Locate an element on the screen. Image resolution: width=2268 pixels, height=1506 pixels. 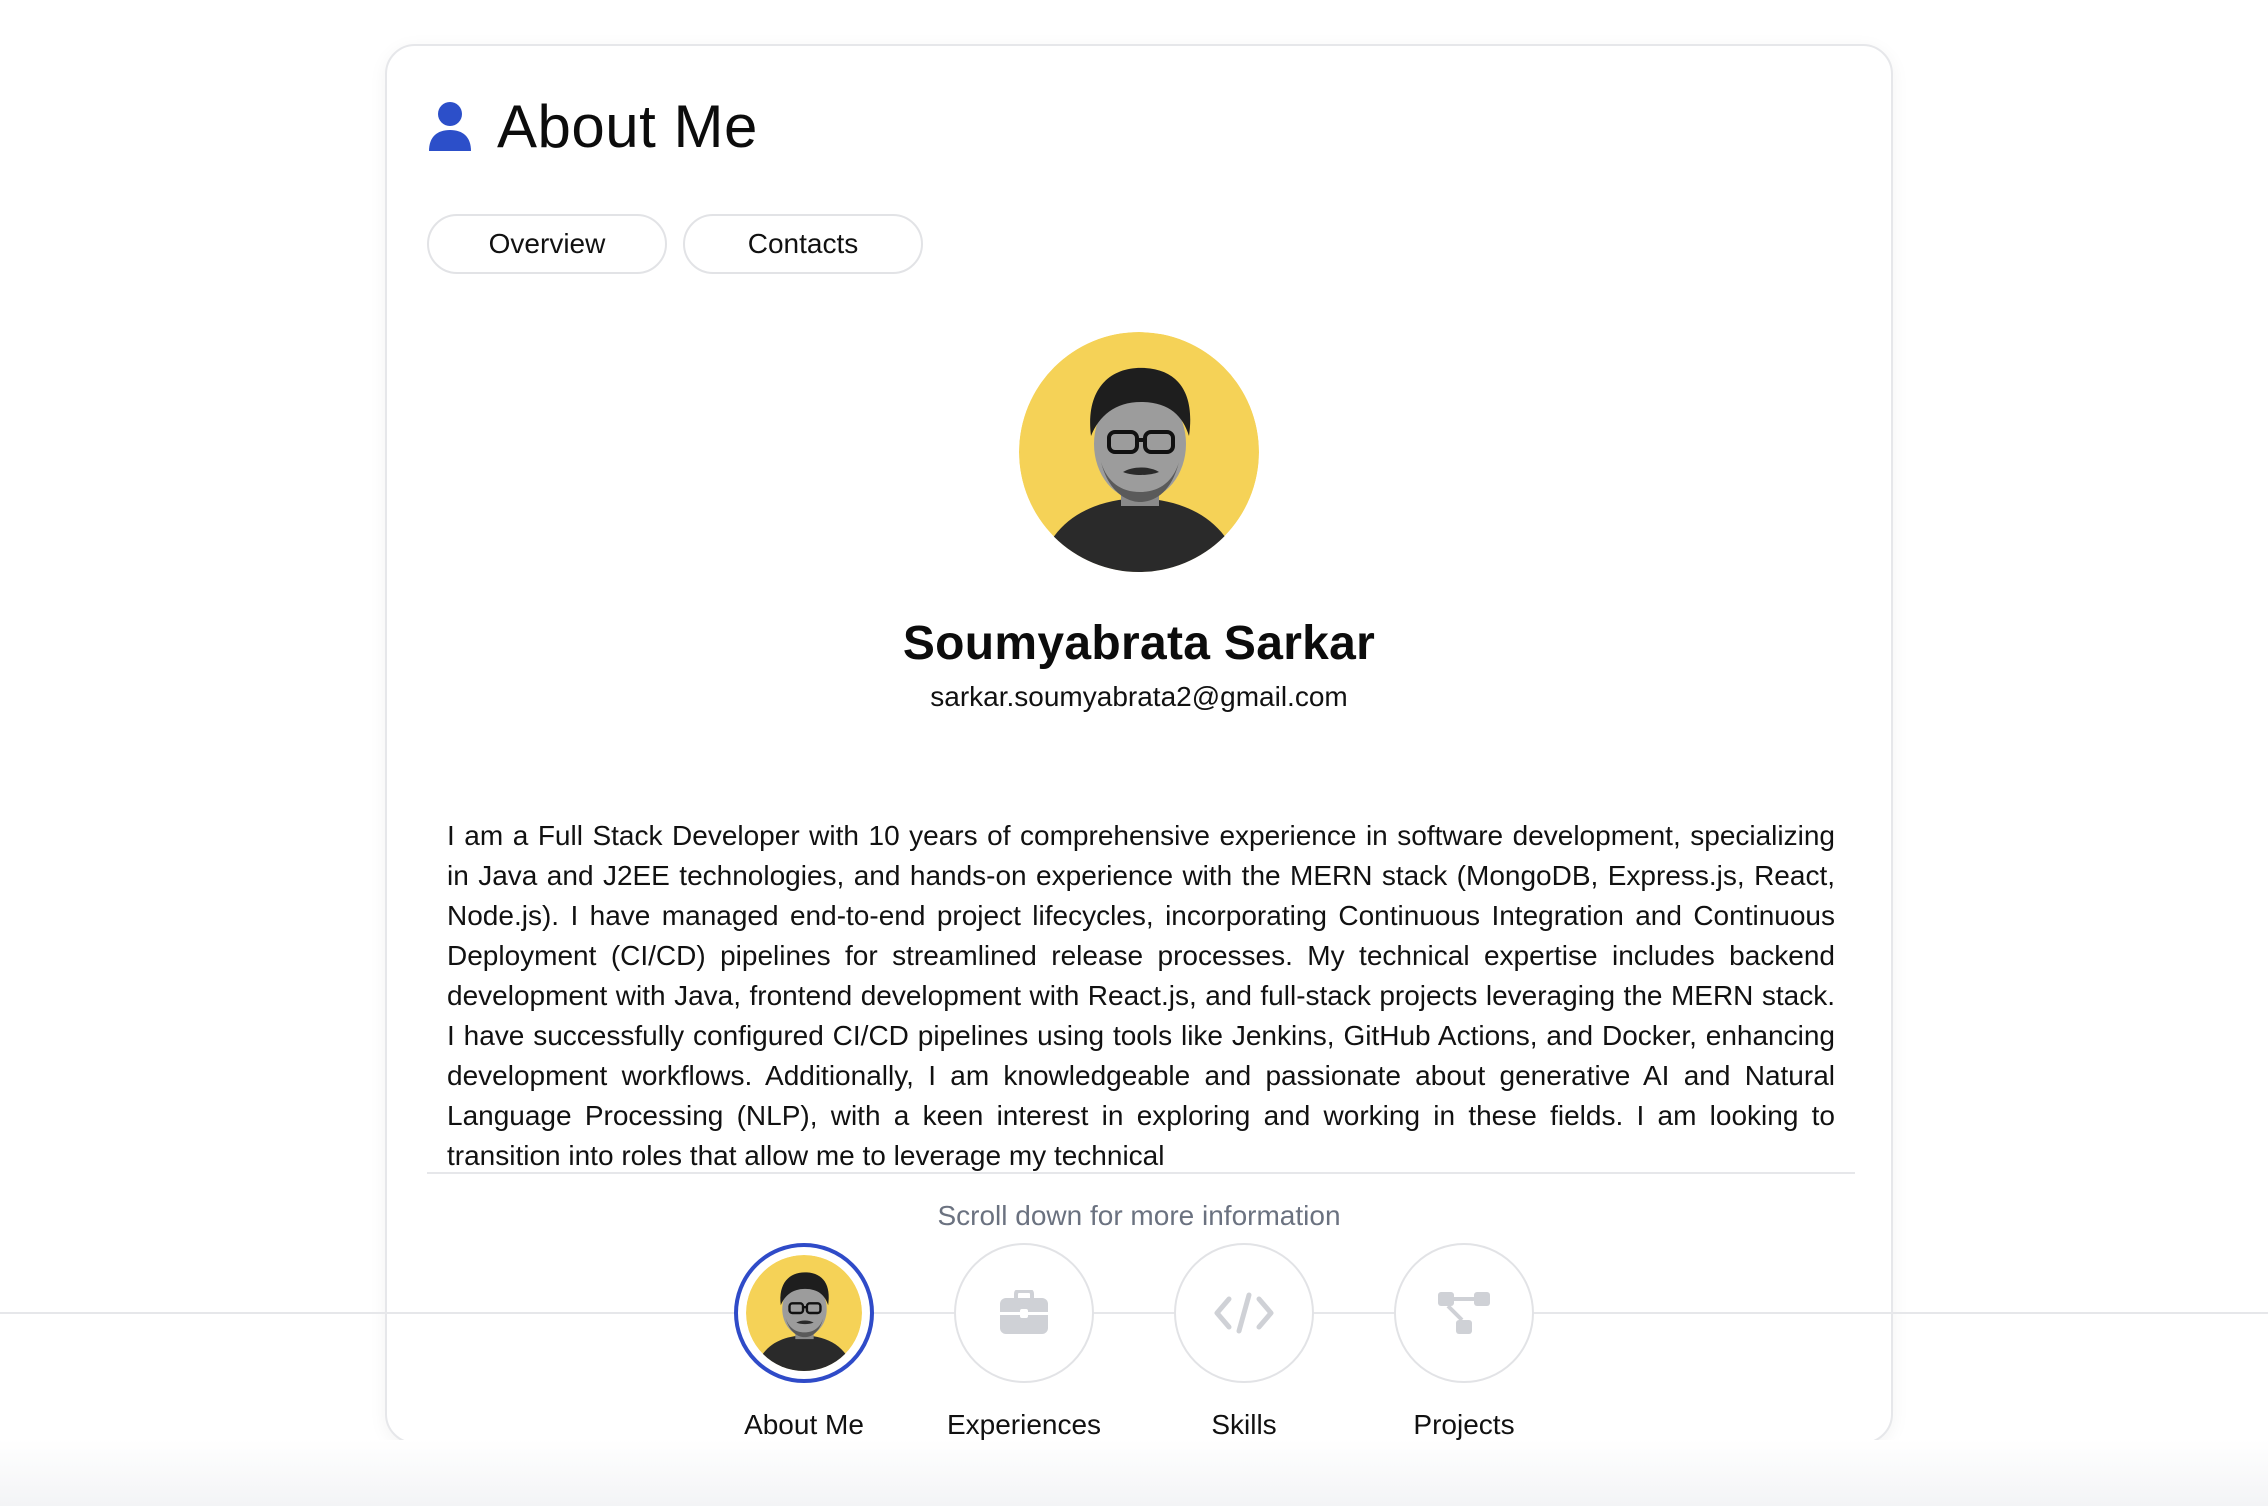
user-icon is located at coordinates (450, 126).